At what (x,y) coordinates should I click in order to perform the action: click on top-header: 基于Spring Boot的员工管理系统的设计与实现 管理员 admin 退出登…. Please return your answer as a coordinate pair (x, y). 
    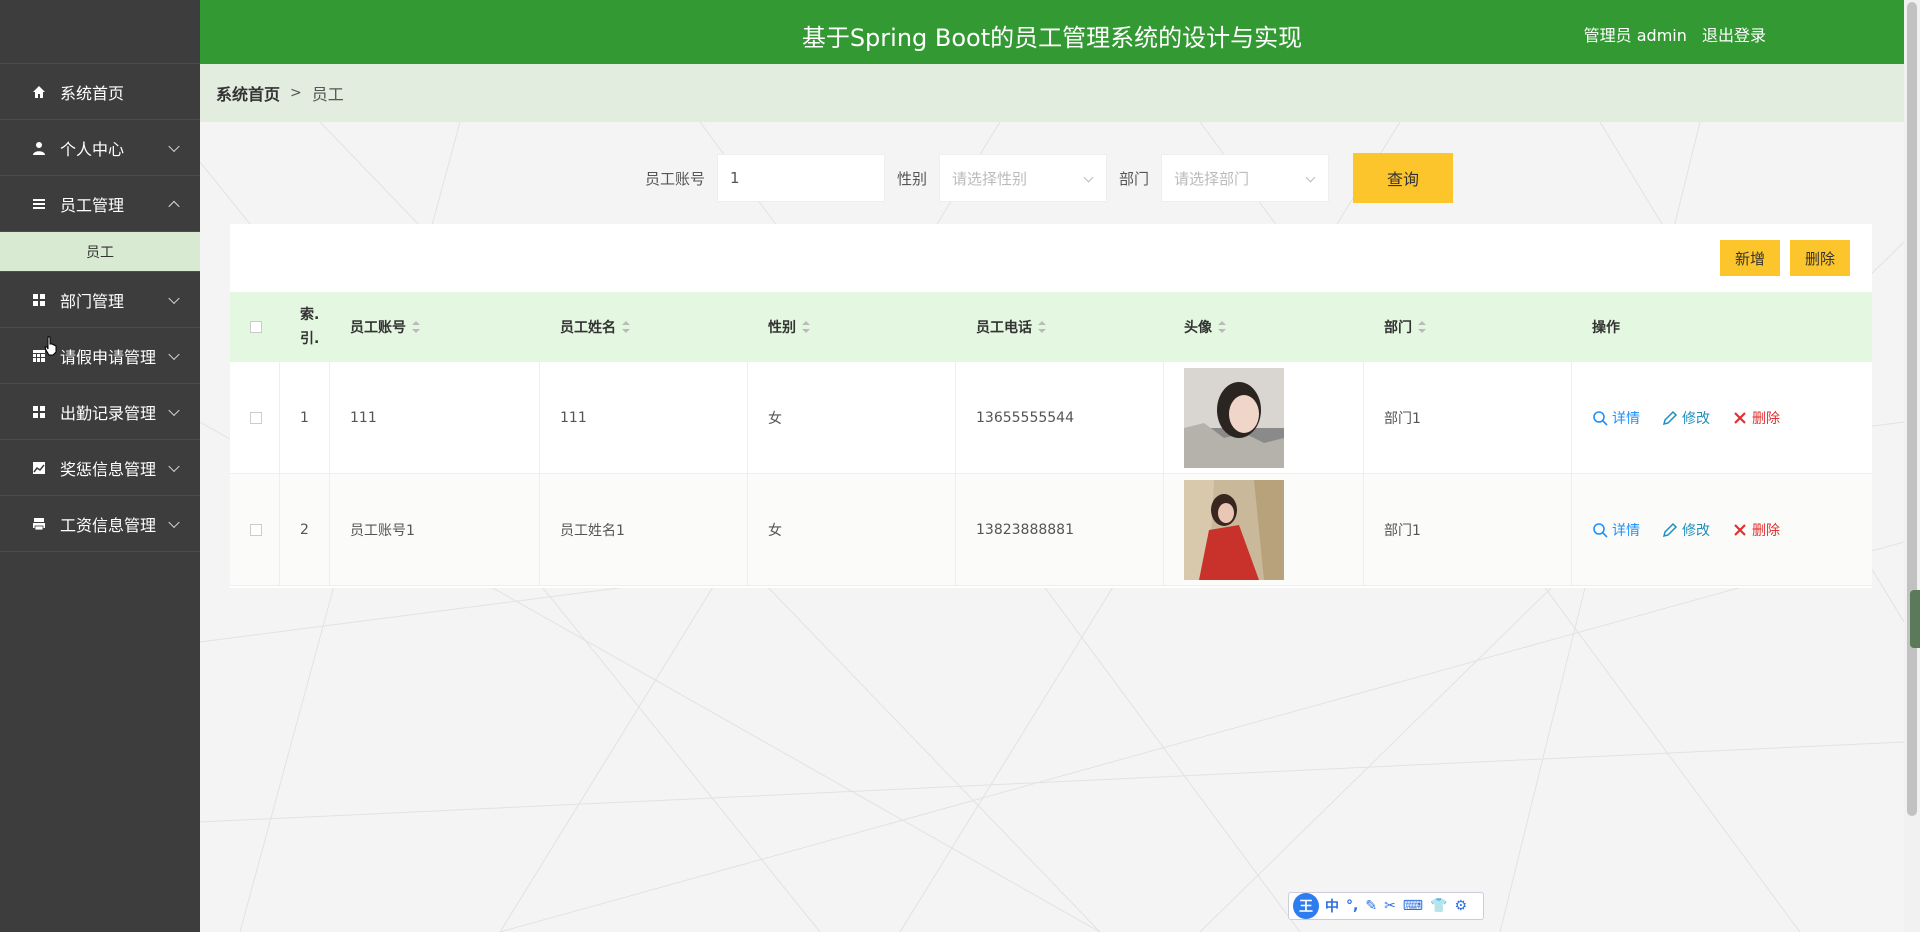
    Looking at the image, I should click on (1052, 32).